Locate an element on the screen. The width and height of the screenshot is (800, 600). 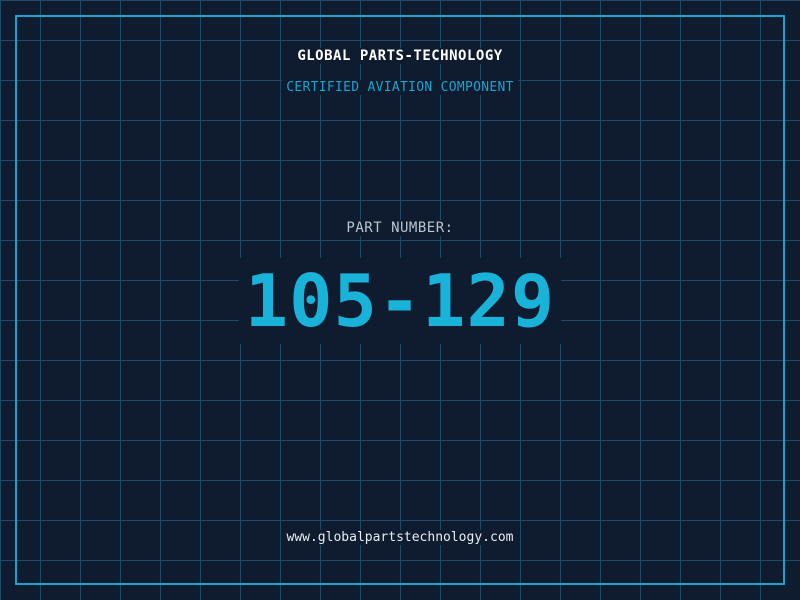
company-name-text: GLOBAL PARTS-TECHNOLOGY is located at coordinates (400, 56).